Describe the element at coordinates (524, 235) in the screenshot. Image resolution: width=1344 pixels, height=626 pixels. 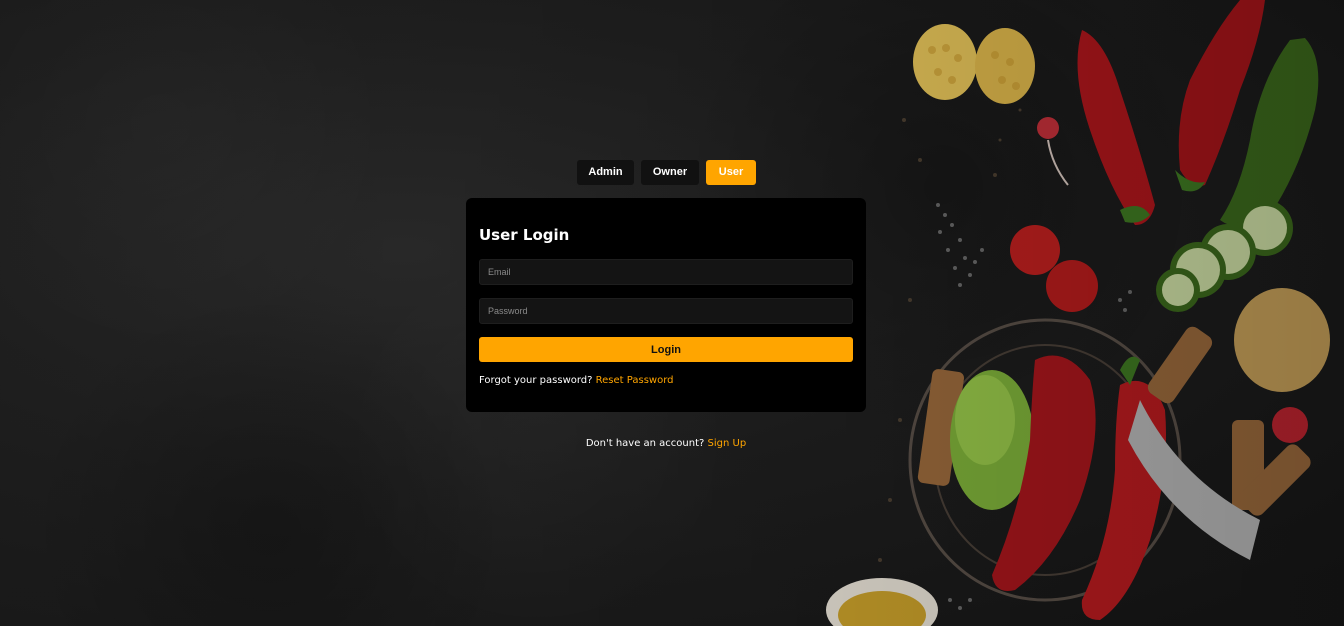
I see `login-title: User Login` at that location.